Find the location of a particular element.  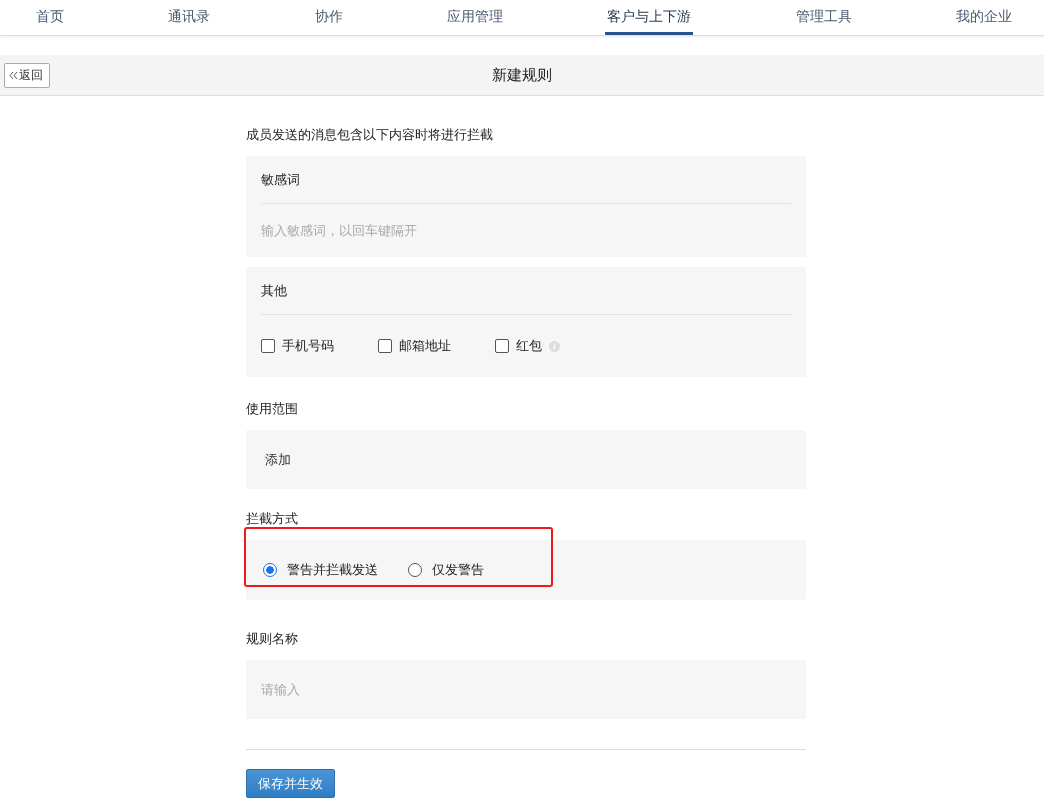

nav-tab: 协作 is located at coordinates (328, 17).